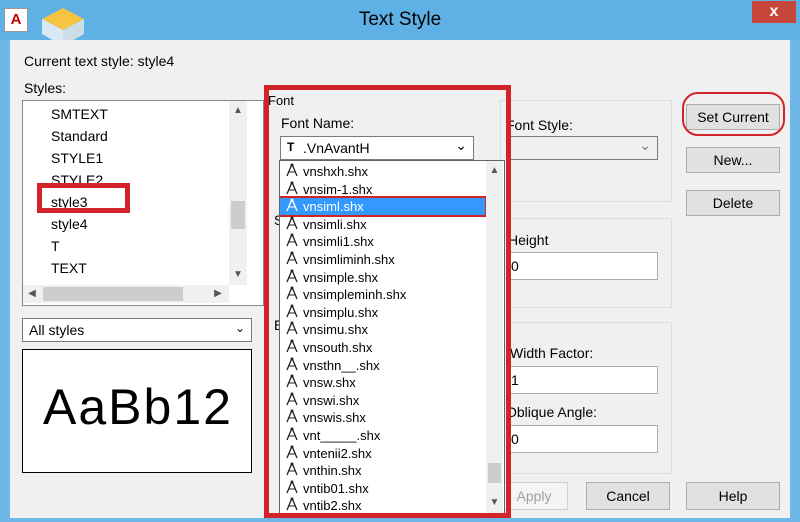 The height and width of the screenshot is (522, 800). What do you see at coordinates (79, 114) in the screenshot?
I see `style-item: SMTEXT` at bounding box center [79, 114].